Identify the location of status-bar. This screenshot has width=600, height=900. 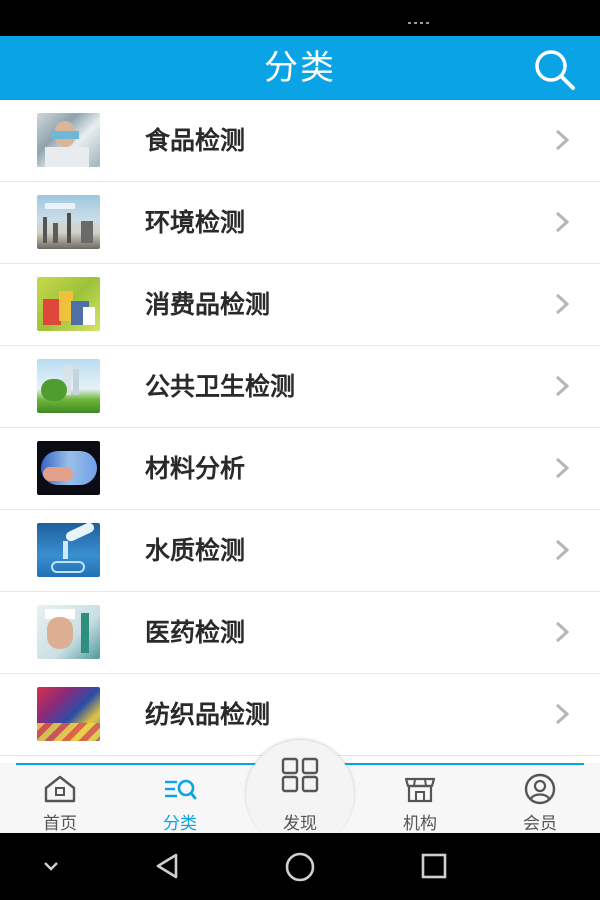
(300, 18).